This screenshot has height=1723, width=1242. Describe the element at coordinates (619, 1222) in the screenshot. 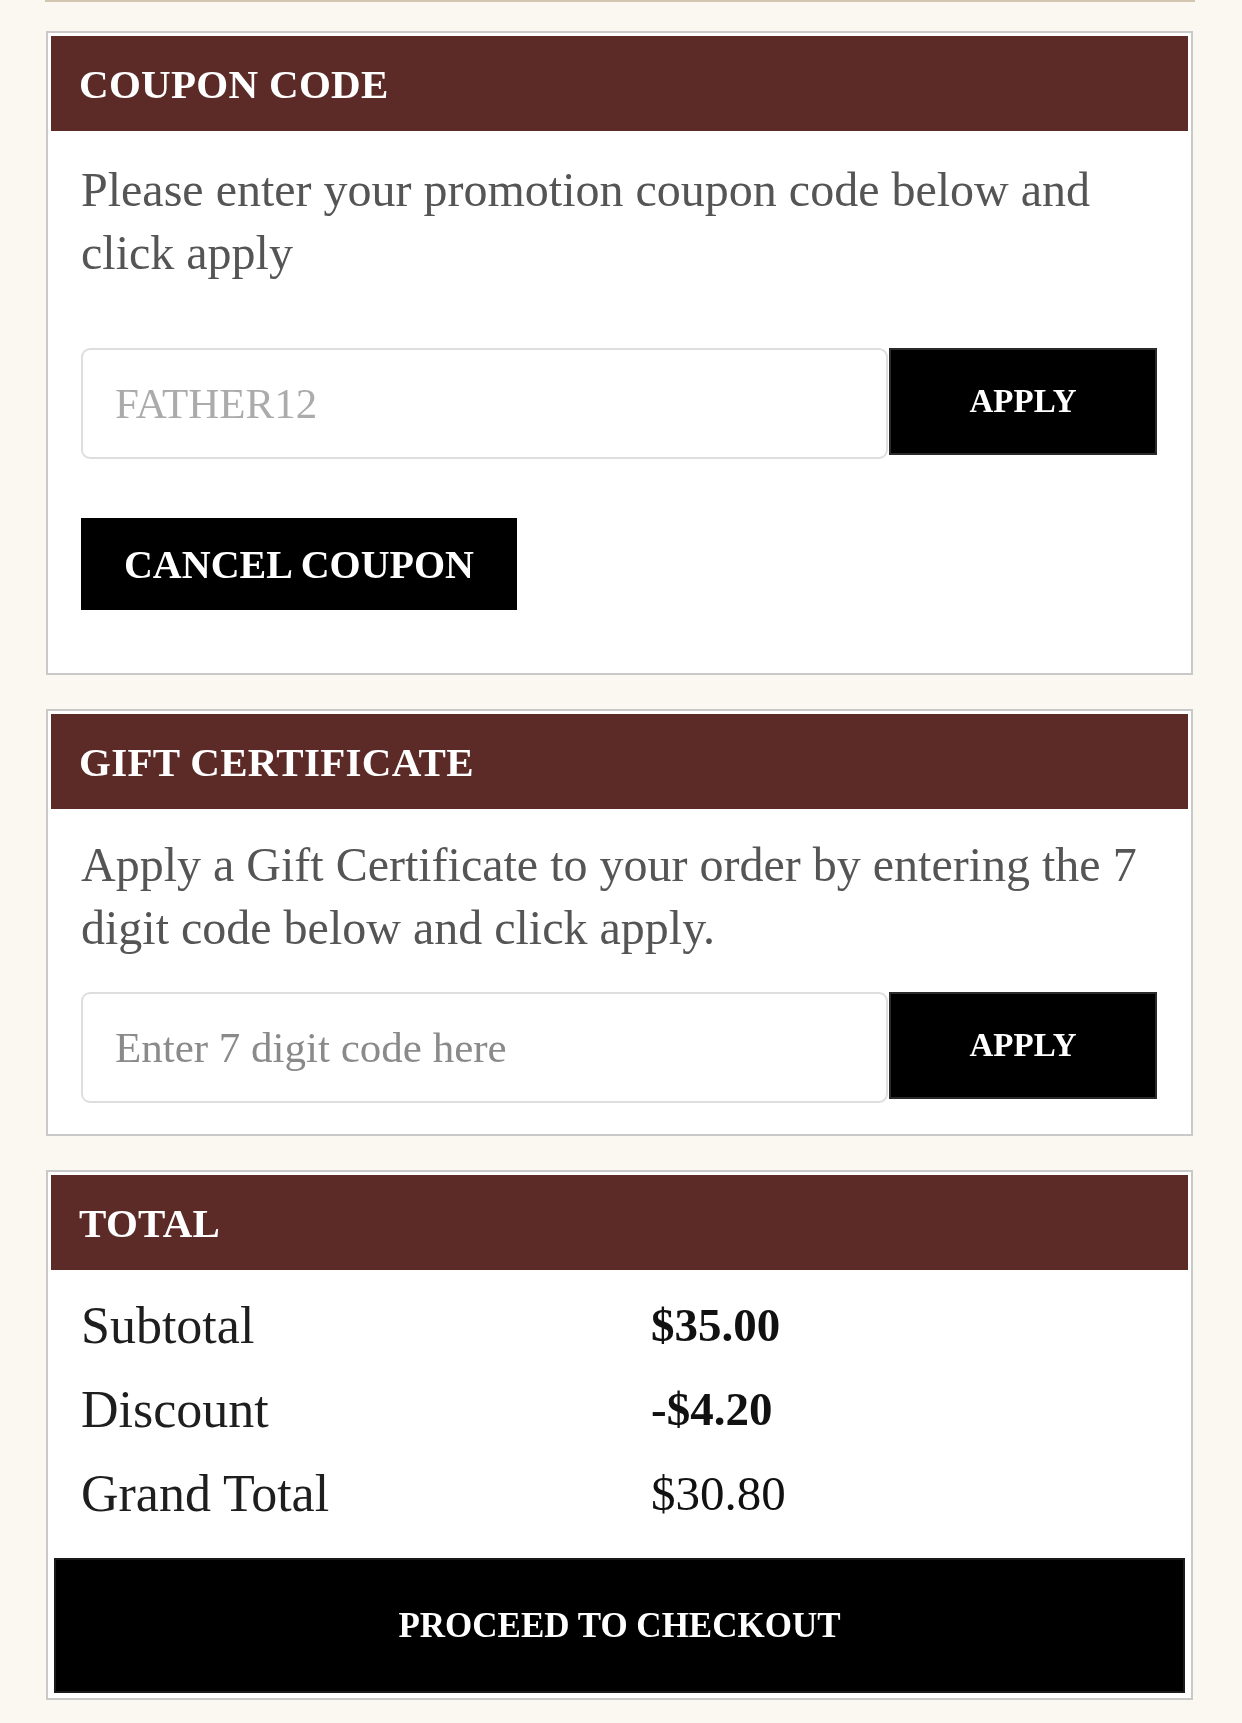

I see `section-header: TOTAL` at that location.